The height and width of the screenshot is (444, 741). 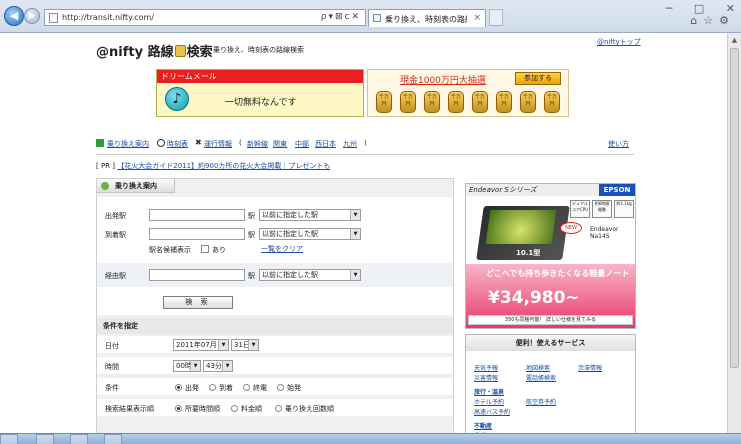 What do you see at coordinates (341, 17) in the screenshot?
I see `address-controls: ρ▾⊠c✕` at bounding box center [341, 17].